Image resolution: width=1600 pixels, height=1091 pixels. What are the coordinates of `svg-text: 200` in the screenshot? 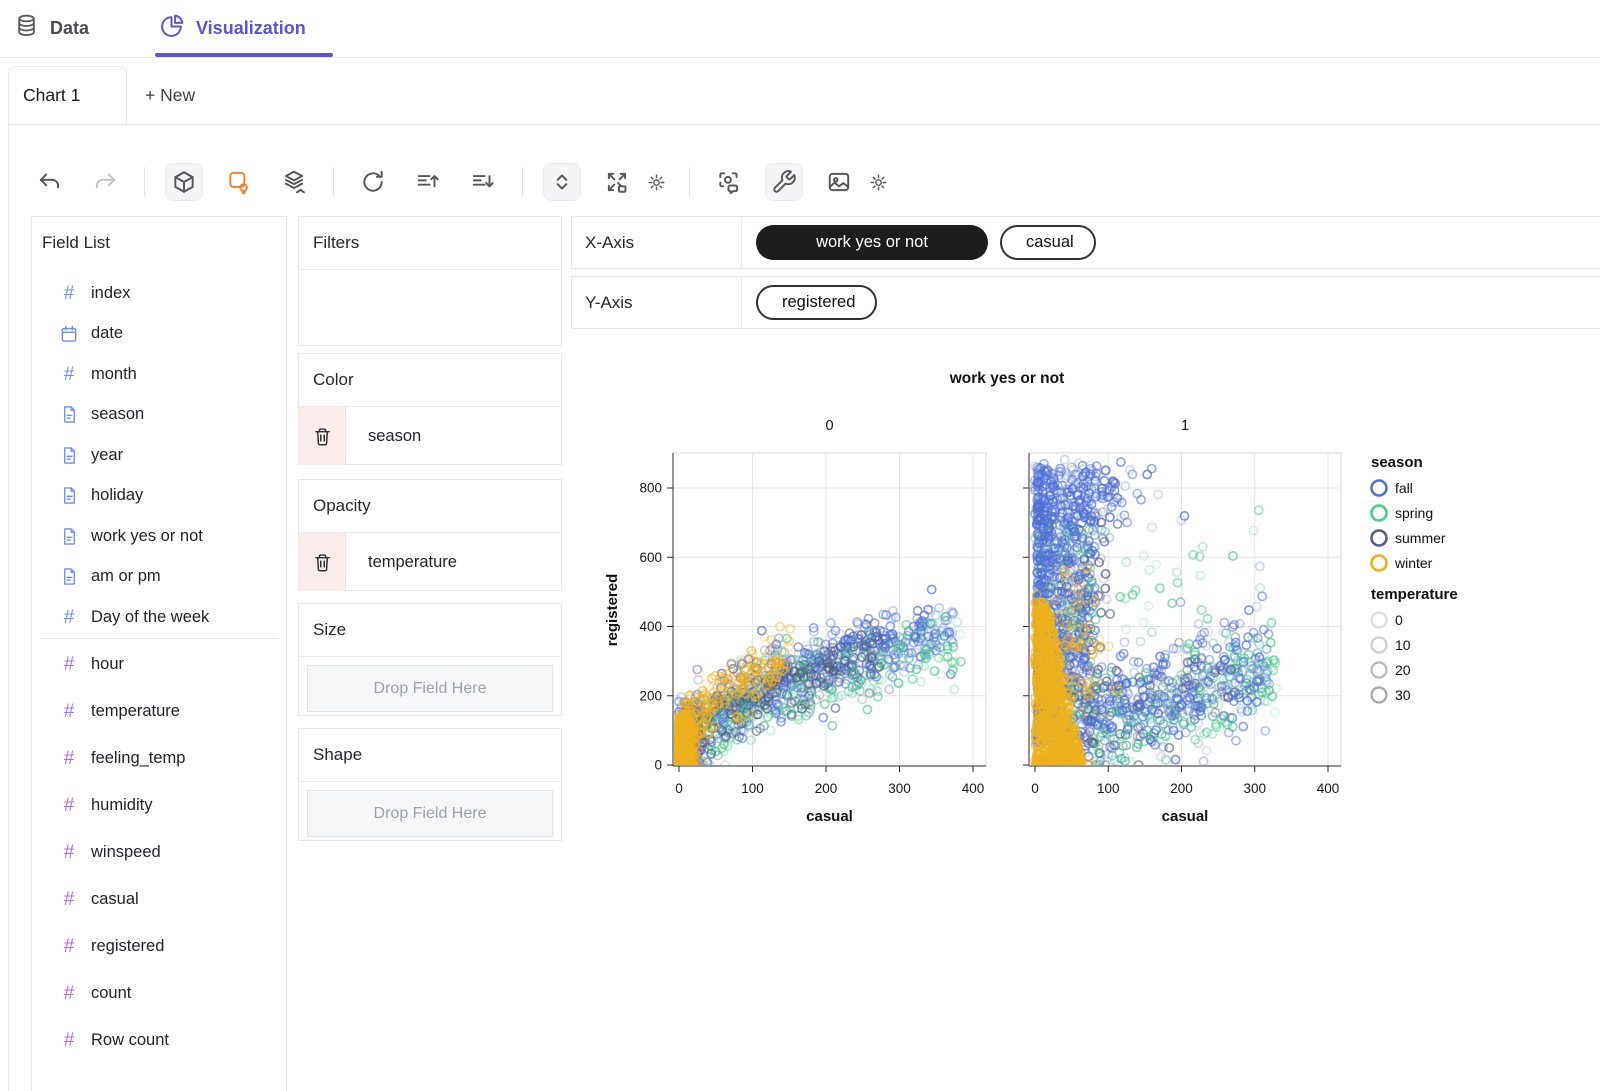 It's located at (1181, 788).